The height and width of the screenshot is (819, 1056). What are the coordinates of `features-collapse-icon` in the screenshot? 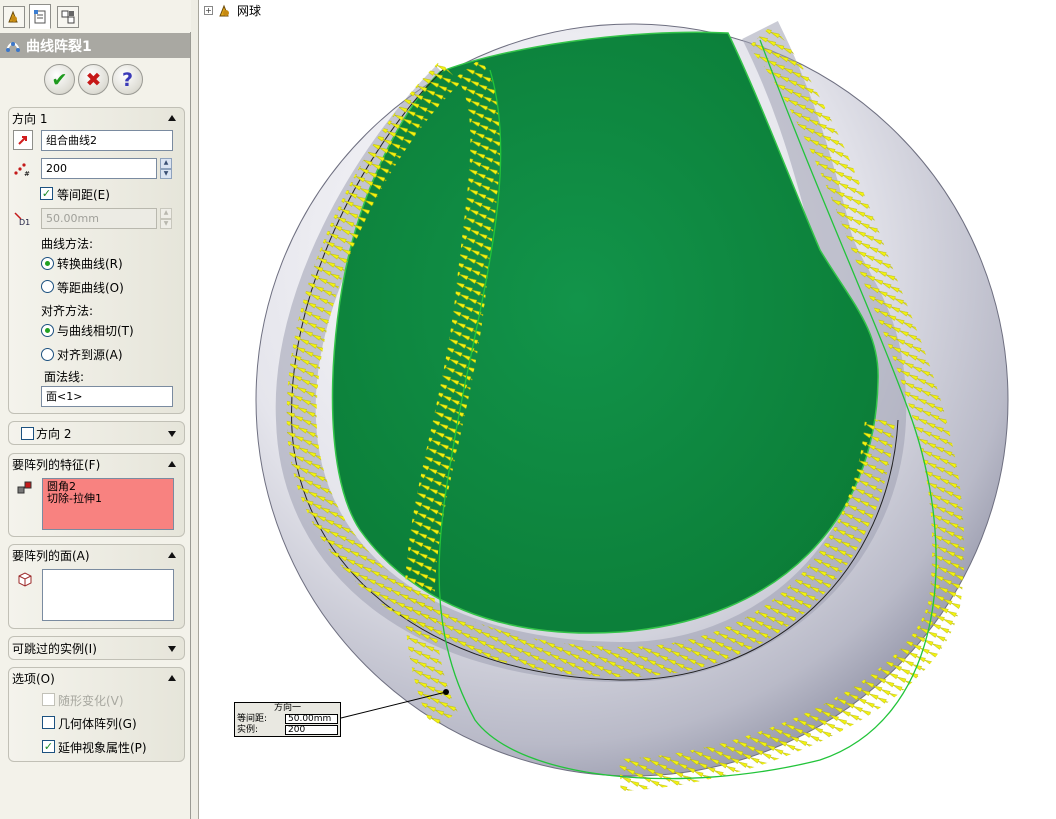 It's located at (172, 464).